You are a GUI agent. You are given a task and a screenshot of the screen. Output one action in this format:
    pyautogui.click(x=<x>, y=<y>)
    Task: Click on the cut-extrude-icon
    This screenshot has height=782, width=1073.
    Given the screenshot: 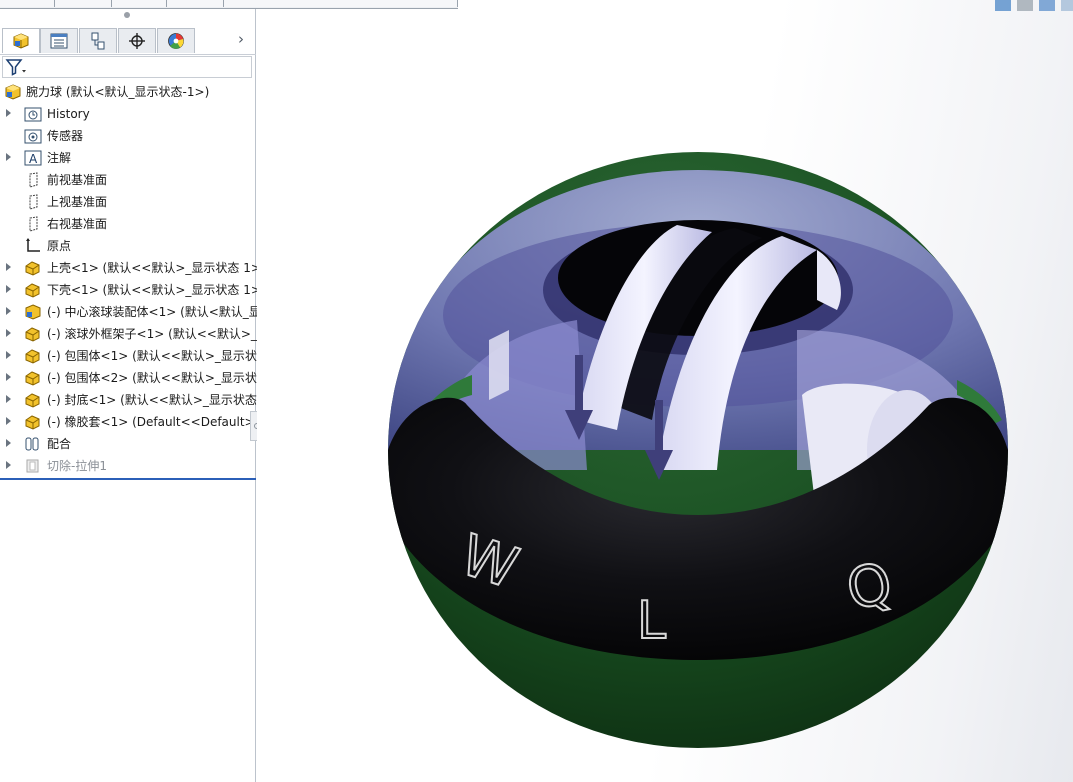 What is the action you would take?
    pyautogui.click(x=33, y=466)
    